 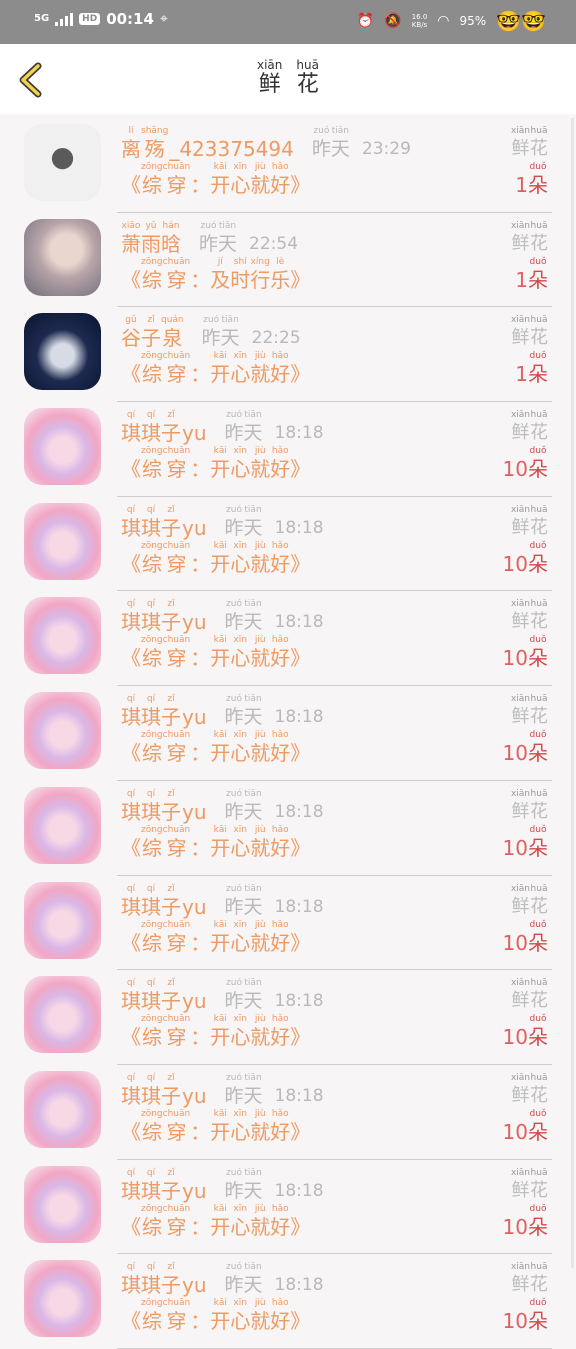 I want to click on count-unit: duǒ 朵, so click(x=538, y=1127).